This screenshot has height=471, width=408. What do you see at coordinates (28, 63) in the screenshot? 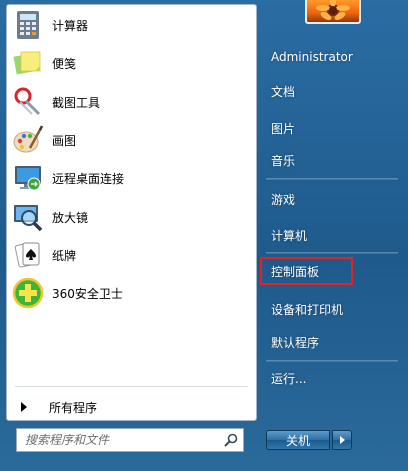
I see `sticky-notes-icon` at bounding box center [28, 63].